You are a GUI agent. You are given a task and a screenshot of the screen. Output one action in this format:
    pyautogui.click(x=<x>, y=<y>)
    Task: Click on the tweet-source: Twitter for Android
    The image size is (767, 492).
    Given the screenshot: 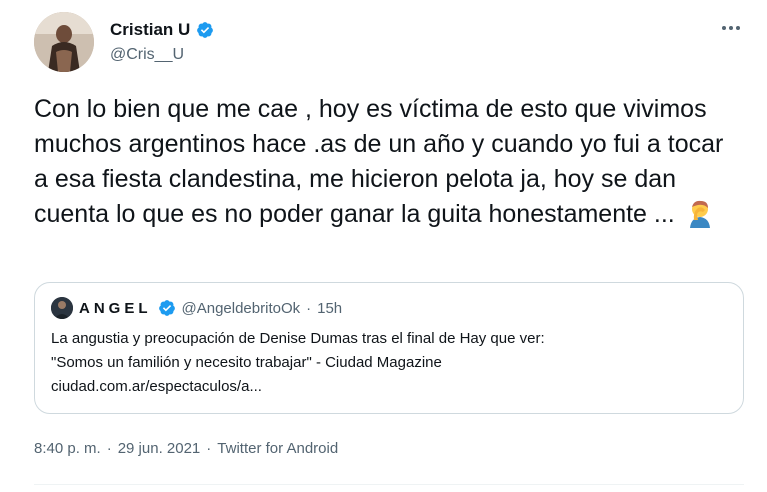 What is the action you would take?
    pyautogui.click(x=277, y=448)
    